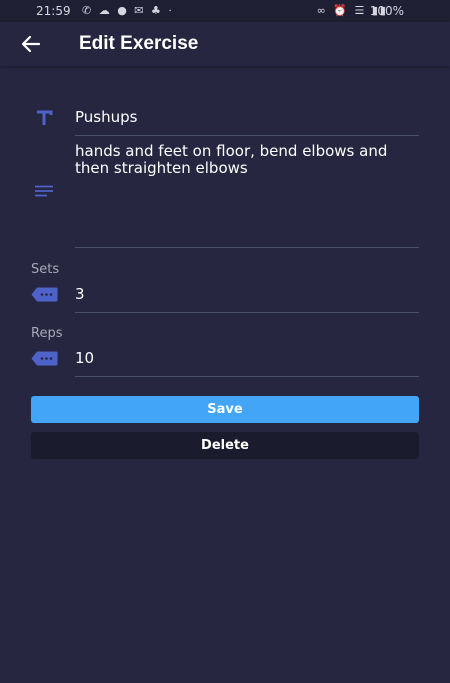  What do you see at coordinates (225, 445) in the screenshot?
I see `delete-button: Delete` at bounding box center [225, 445].